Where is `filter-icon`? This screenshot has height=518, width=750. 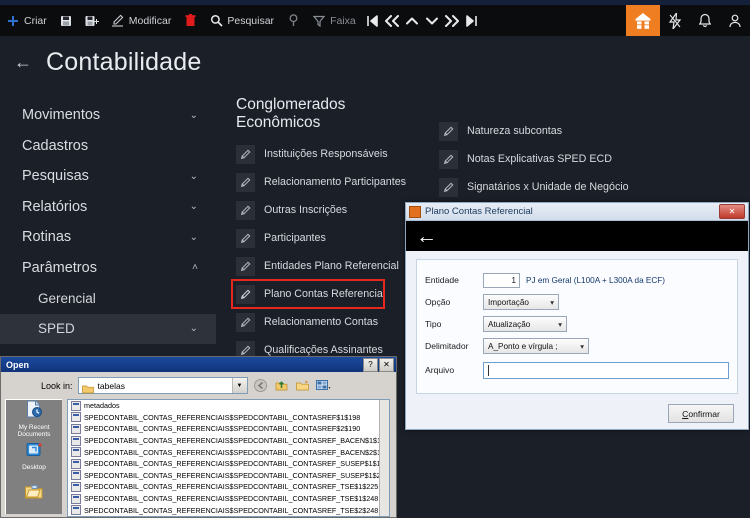
filter-icon is located at coordinates (319, 21).